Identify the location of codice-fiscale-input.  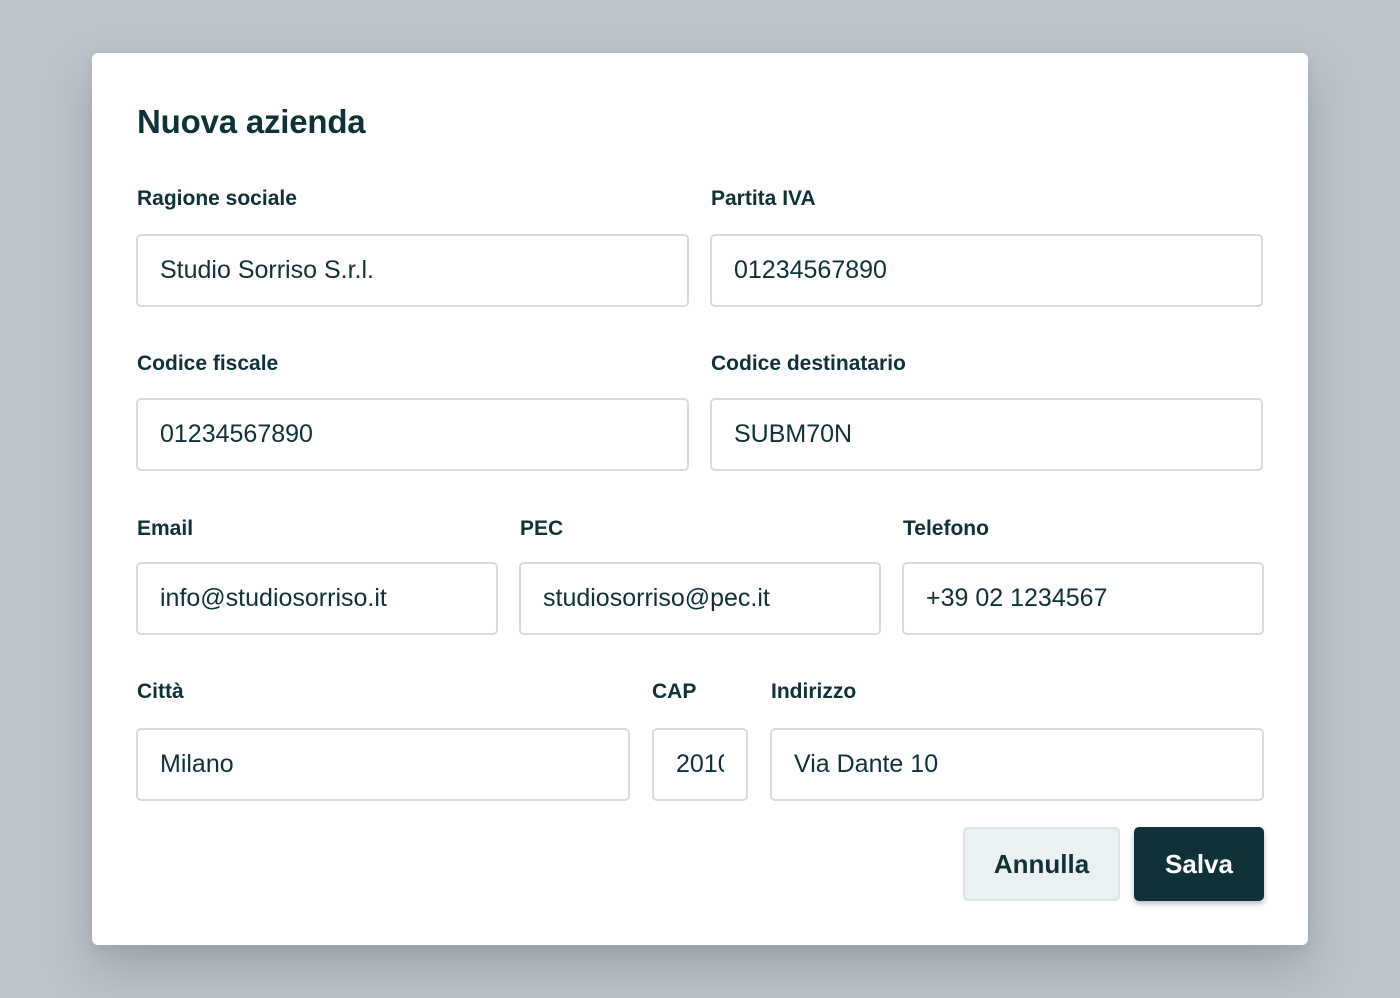
(412, 434).